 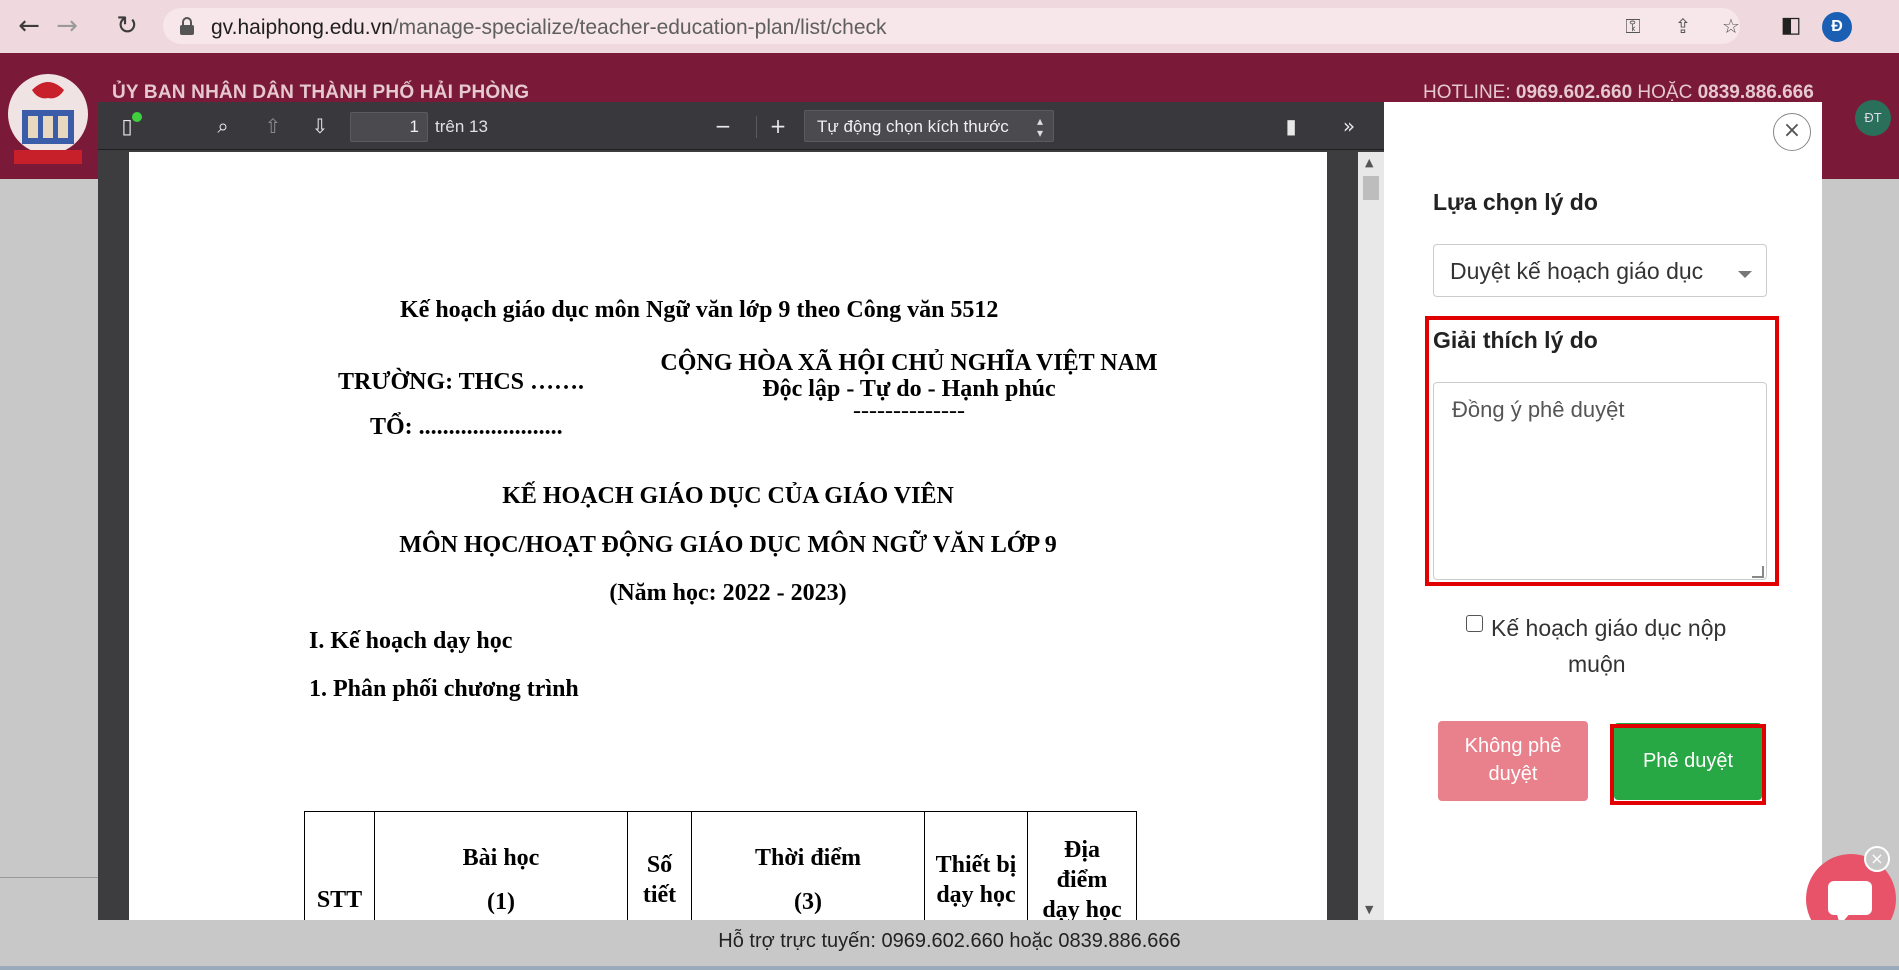 I want to click on zoom-select: Tự động chọn kích thước ▴ ▾, so click(x=929, y=126).